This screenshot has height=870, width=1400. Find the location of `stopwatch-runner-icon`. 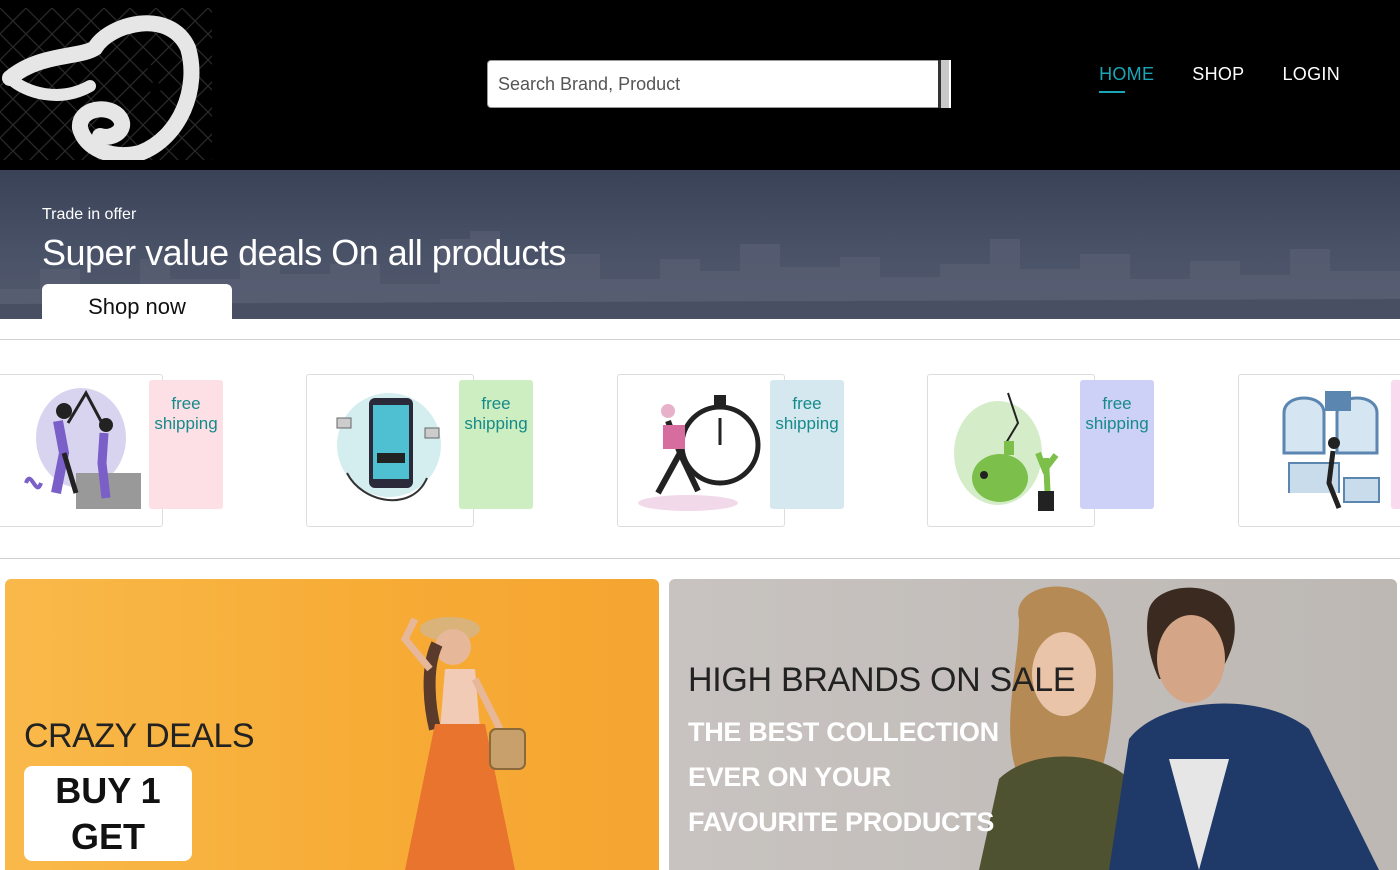

stopwatch-runner-icon is located at coordinates (699, 453).